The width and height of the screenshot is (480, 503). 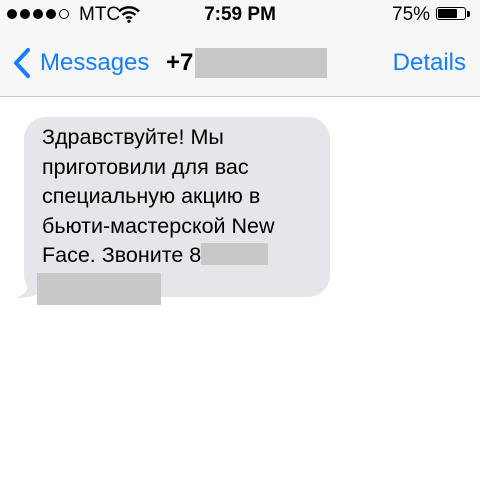 I want to click on message-line: Face. Звоните 8, so click(x=122, y=255).